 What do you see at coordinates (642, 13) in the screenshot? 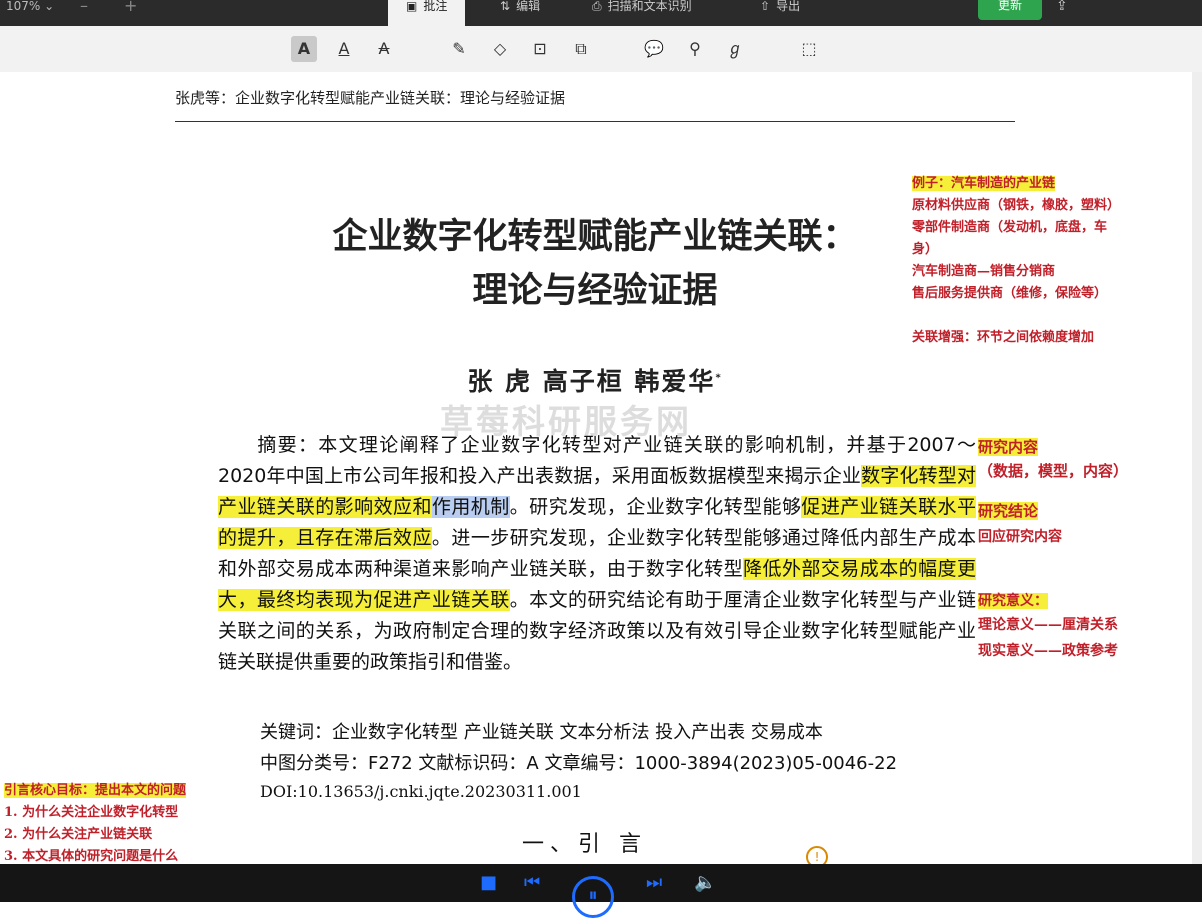
I see `tab-scan-ocr: ⎙ 扫描和文本识别` at bounding box center [642, 13].